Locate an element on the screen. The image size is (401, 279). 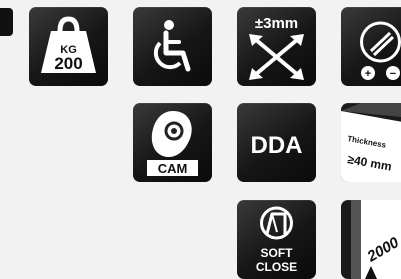
load-capacity-icon: KG 200 is located at coordinates (68, 46).